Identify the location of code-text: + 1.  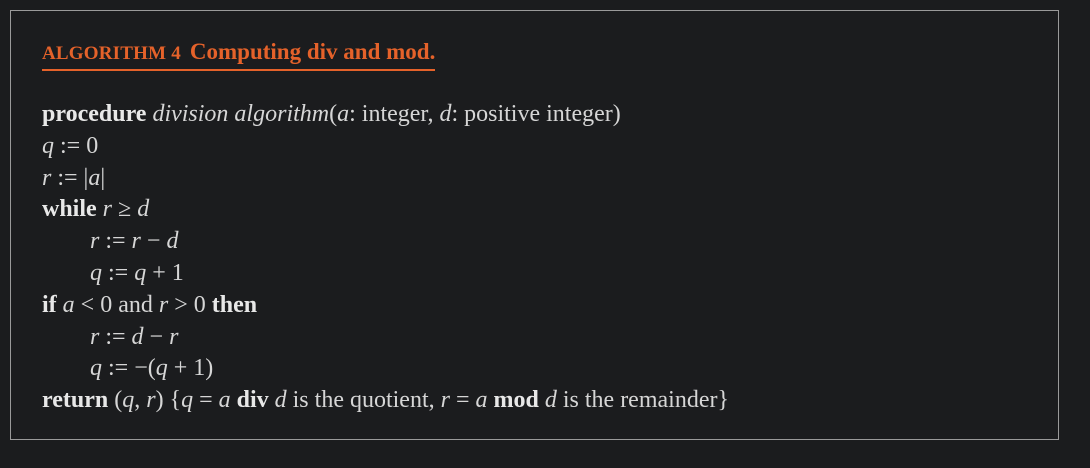
(165, 272).